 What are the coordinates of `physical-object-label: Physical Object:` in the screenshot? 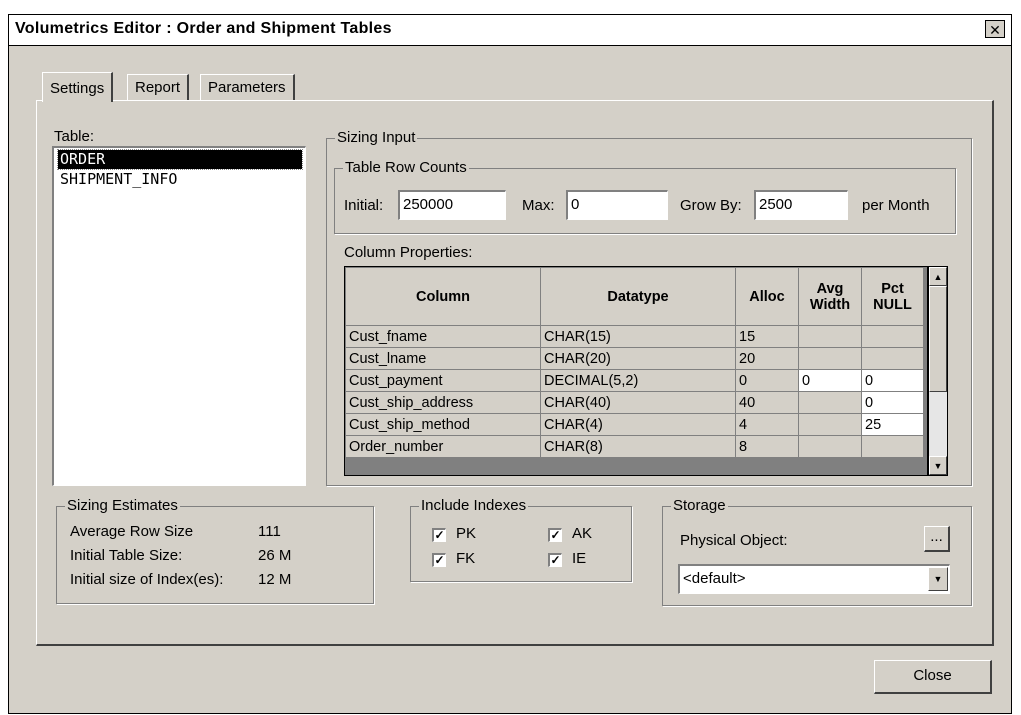 It's located at (734, 540).